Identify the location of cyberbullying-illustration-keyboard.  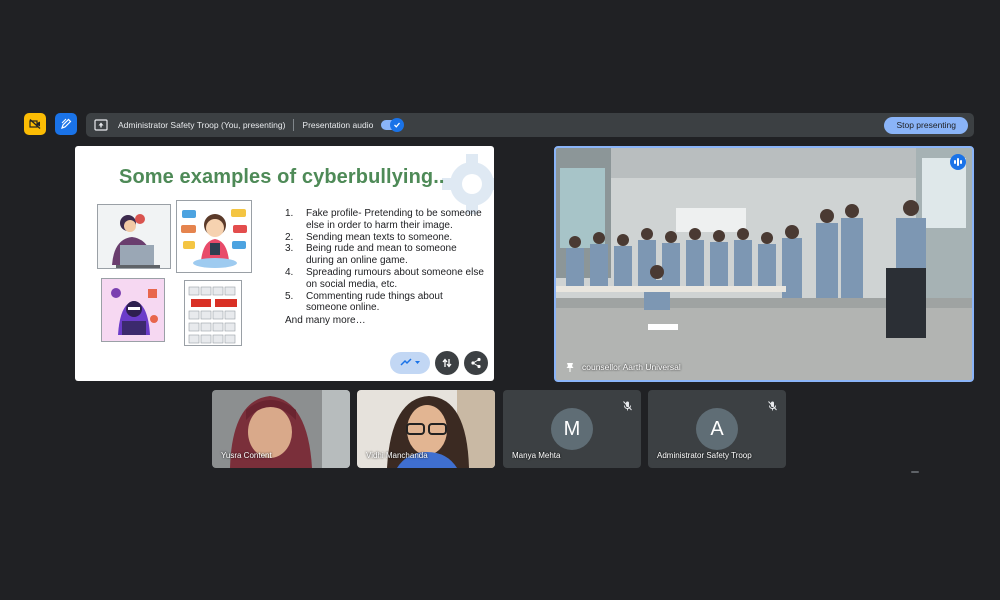
(213, 313).